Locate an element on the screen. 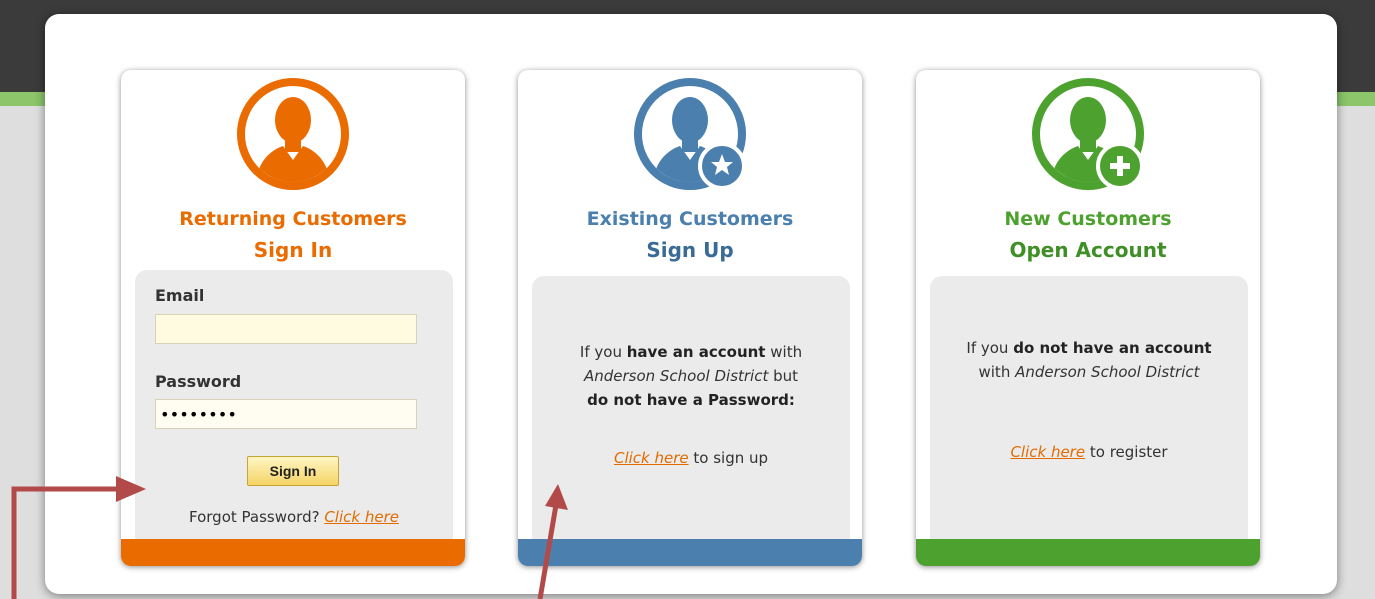 This screenshot has height=599, width=1375. card-title: Existing Customers is located at coordinates (690, 219).